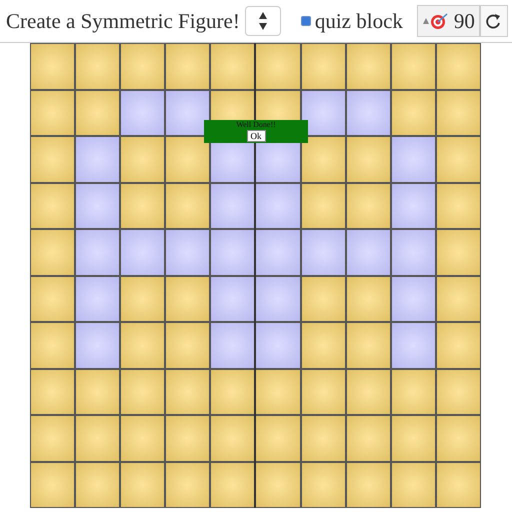  What do you see at coordinates (305, 21) in the screenshot?
I see `quiz-checkbox` at bounding box center [305, 21].